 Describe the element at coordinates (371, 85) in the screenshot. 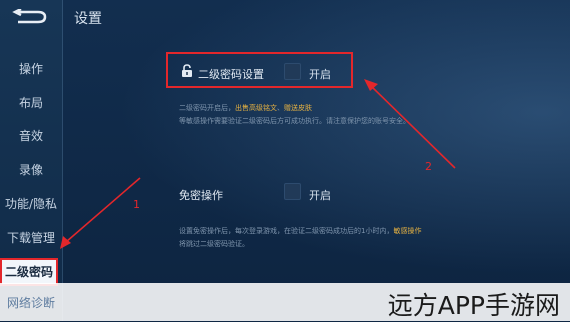

I see `arrow-2-head` at that location.